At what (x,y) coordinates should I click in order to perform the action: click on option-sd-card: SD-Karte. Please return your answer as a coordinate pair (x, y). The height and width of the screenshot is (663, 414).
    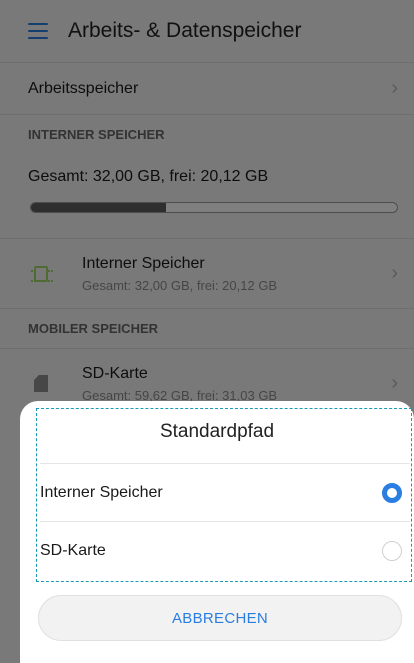
    Looking at the image, I should click on (225, 550).